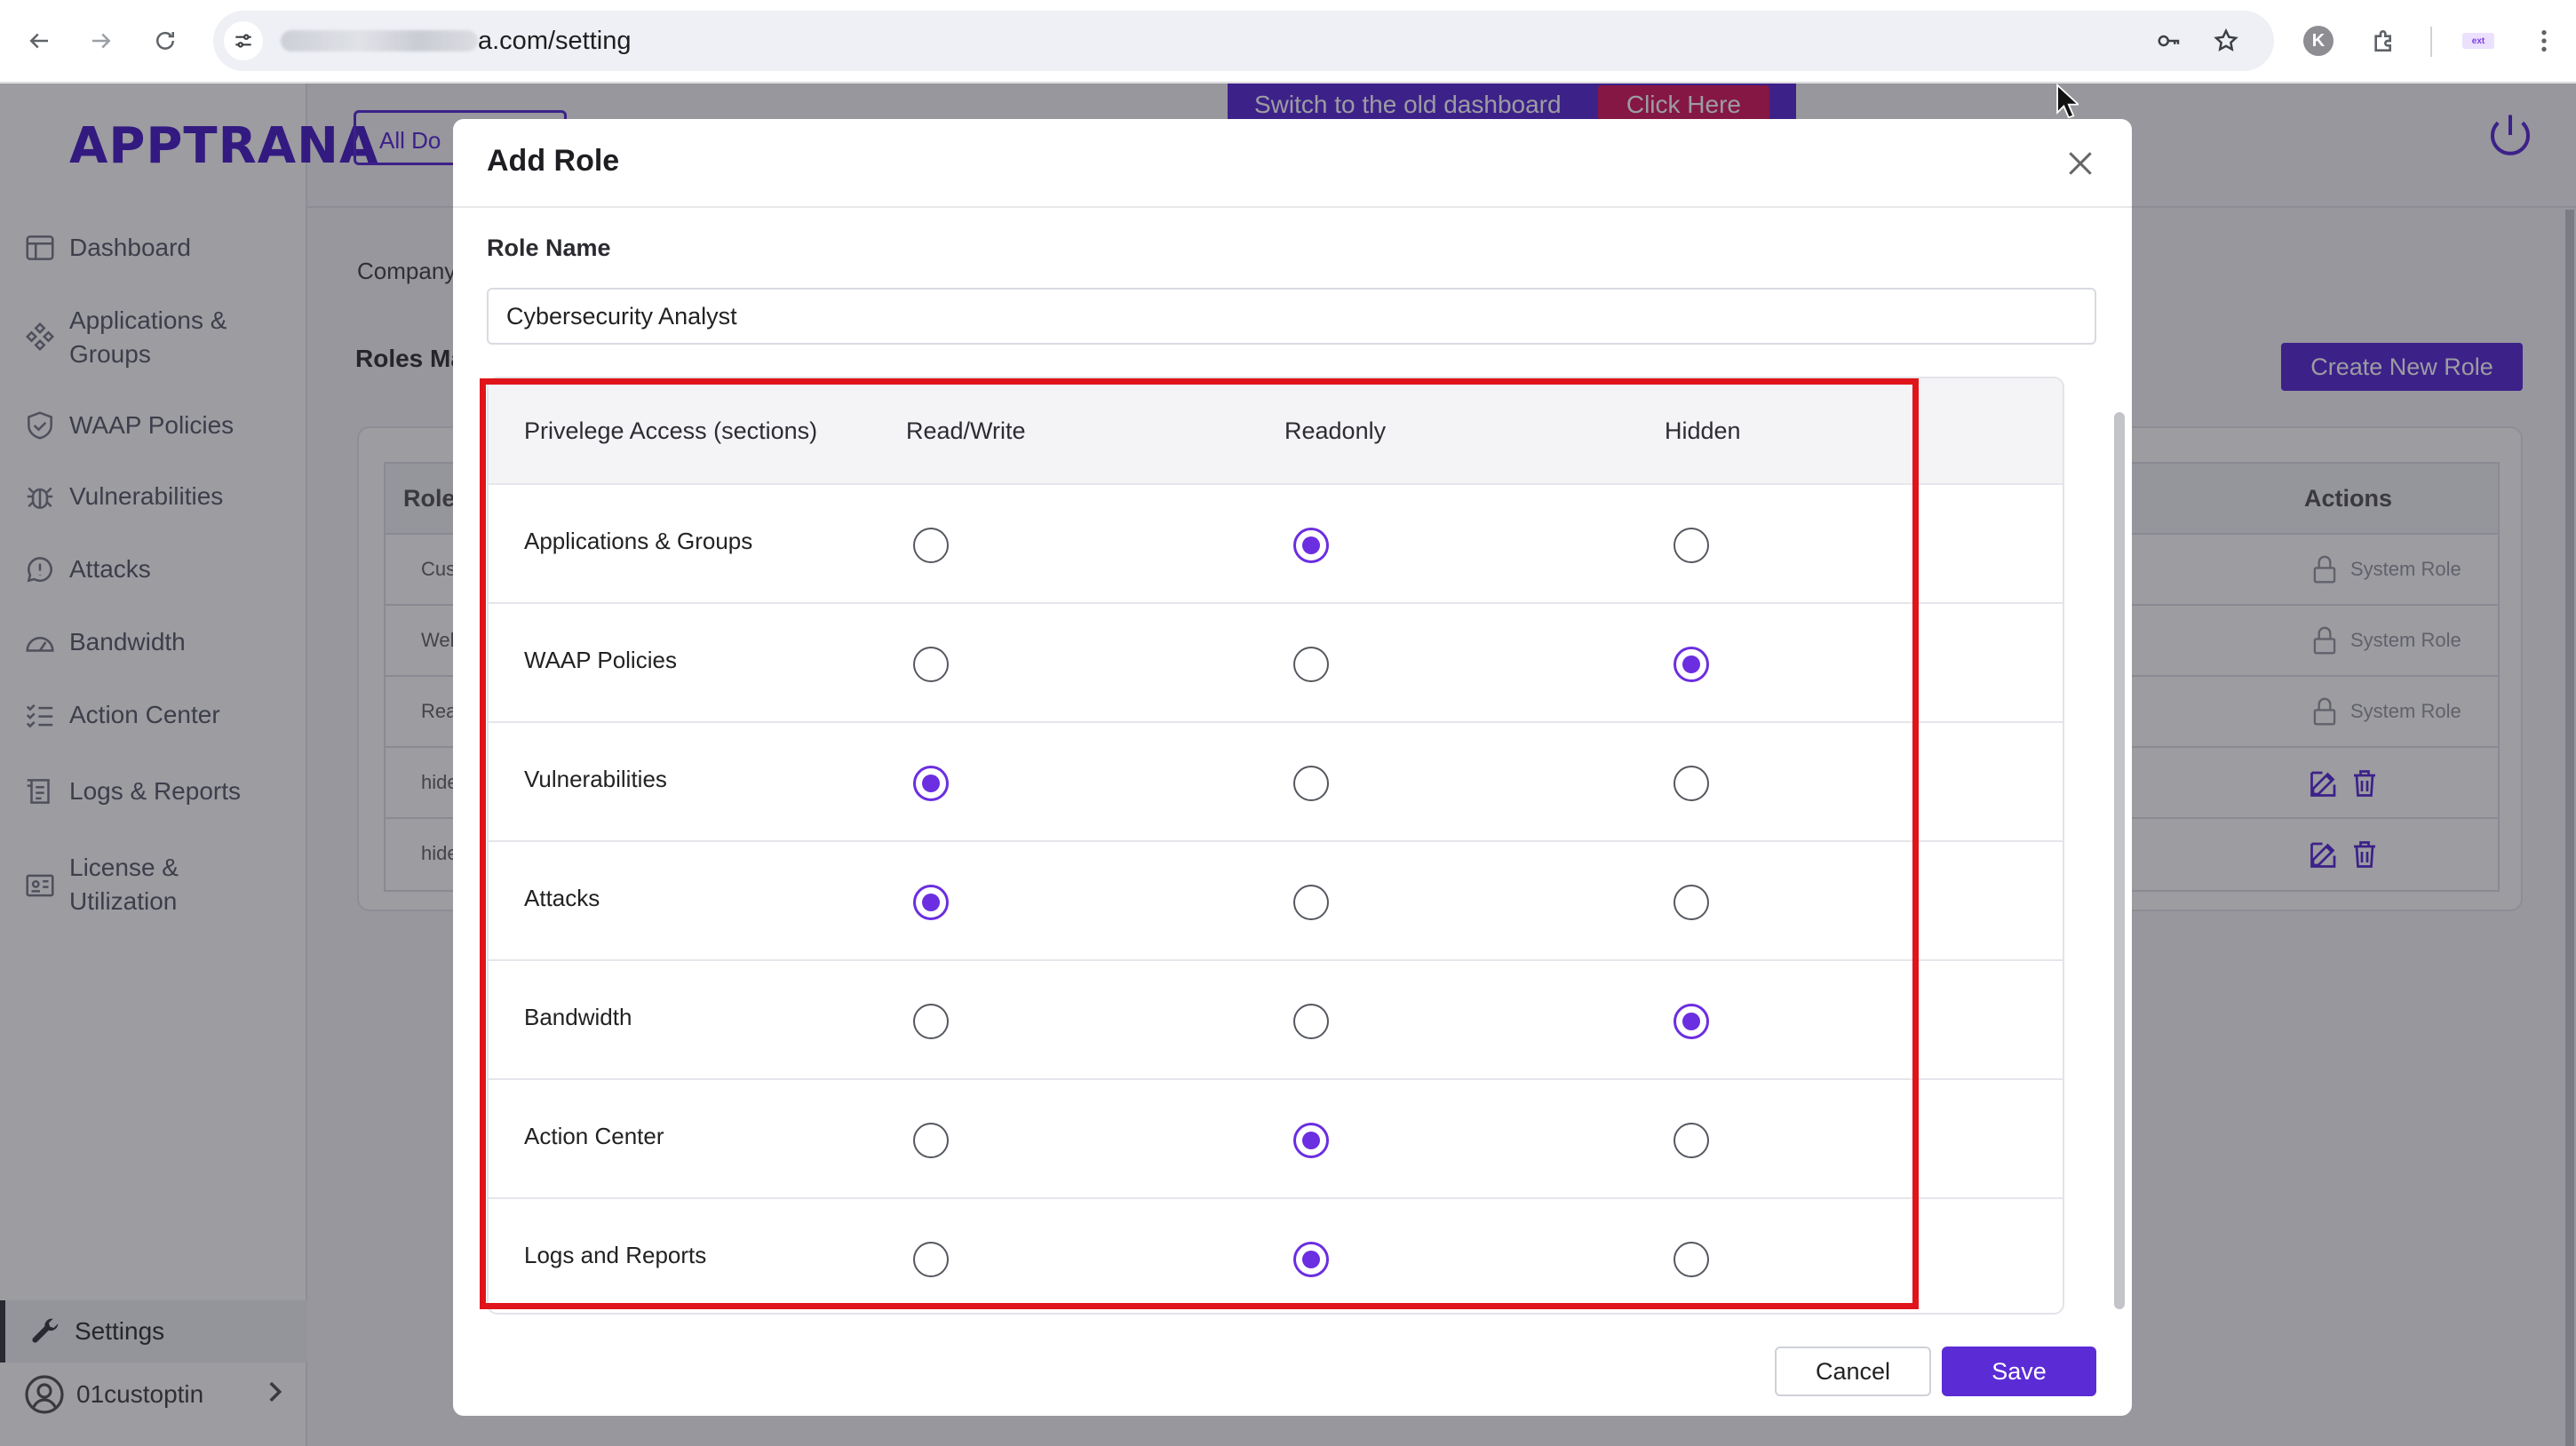 The image size is (2576, 1446). What do you see at coordinates (2431, 42) in the screenshot?
I see `toolbar-separator` at bounding box center [2431, 42].